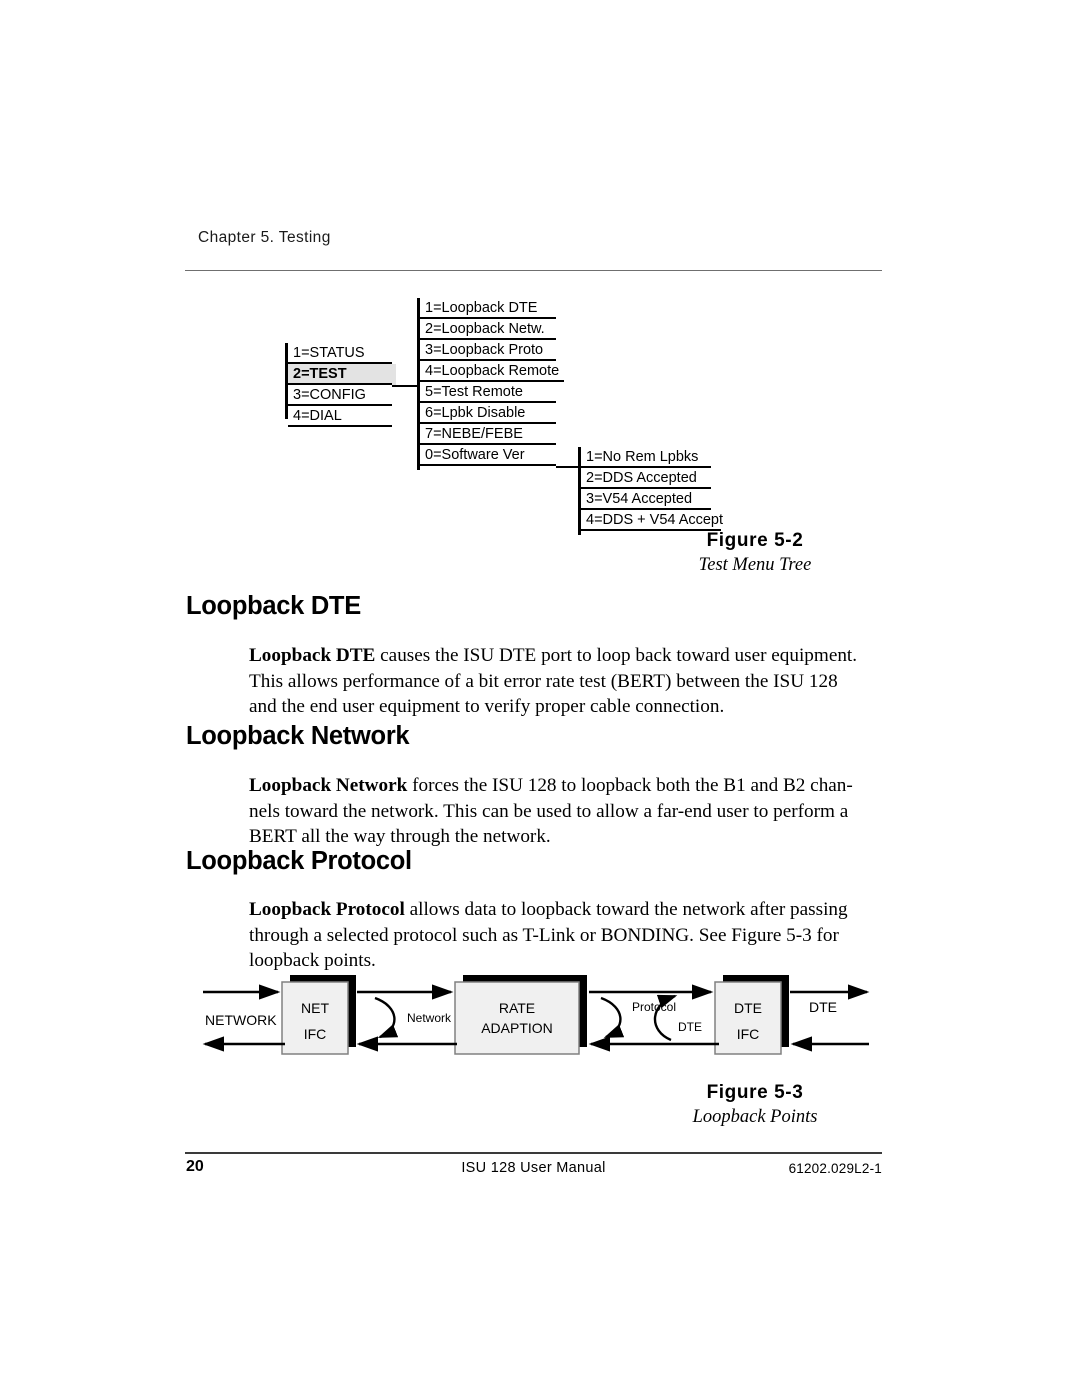  I want to click on main-menu-item-3-label: 3=CONFIG, so click(329, 395).